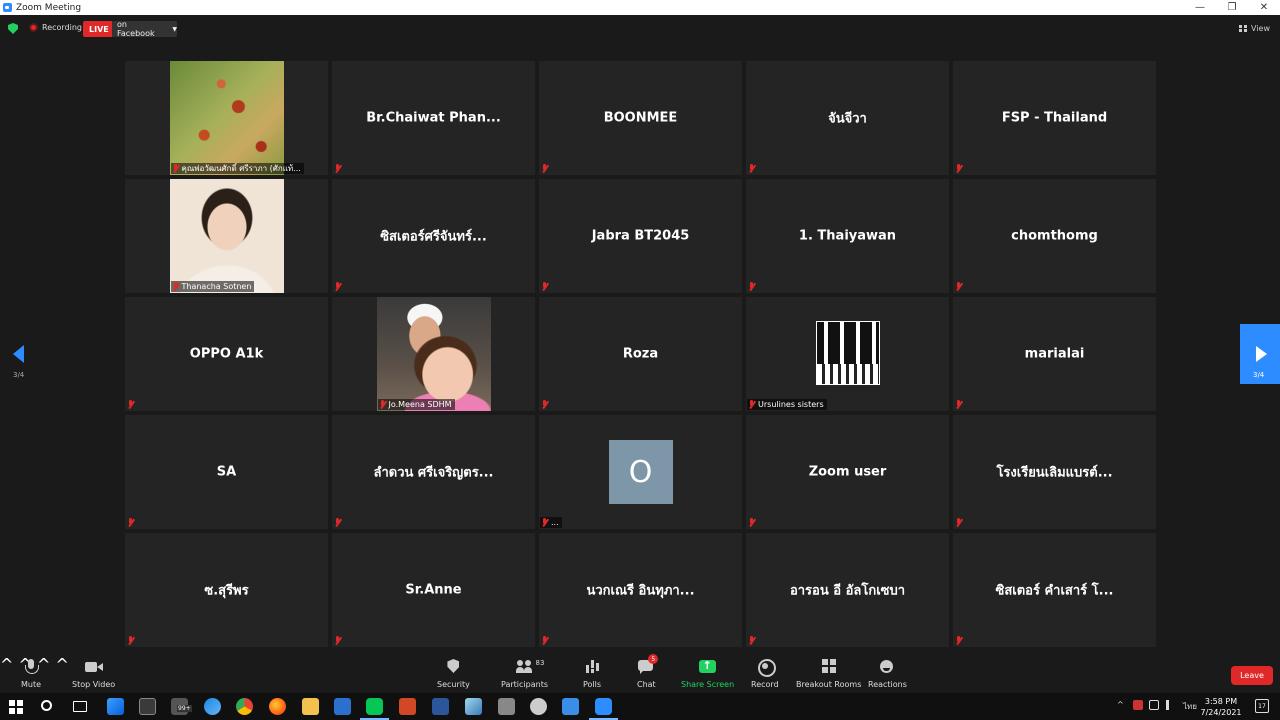  What do you see at coordinates (828, 674) in the screenshot?
I see `breakout-rooms-button: Breakout Rooms` at bounding box center [828, 674].